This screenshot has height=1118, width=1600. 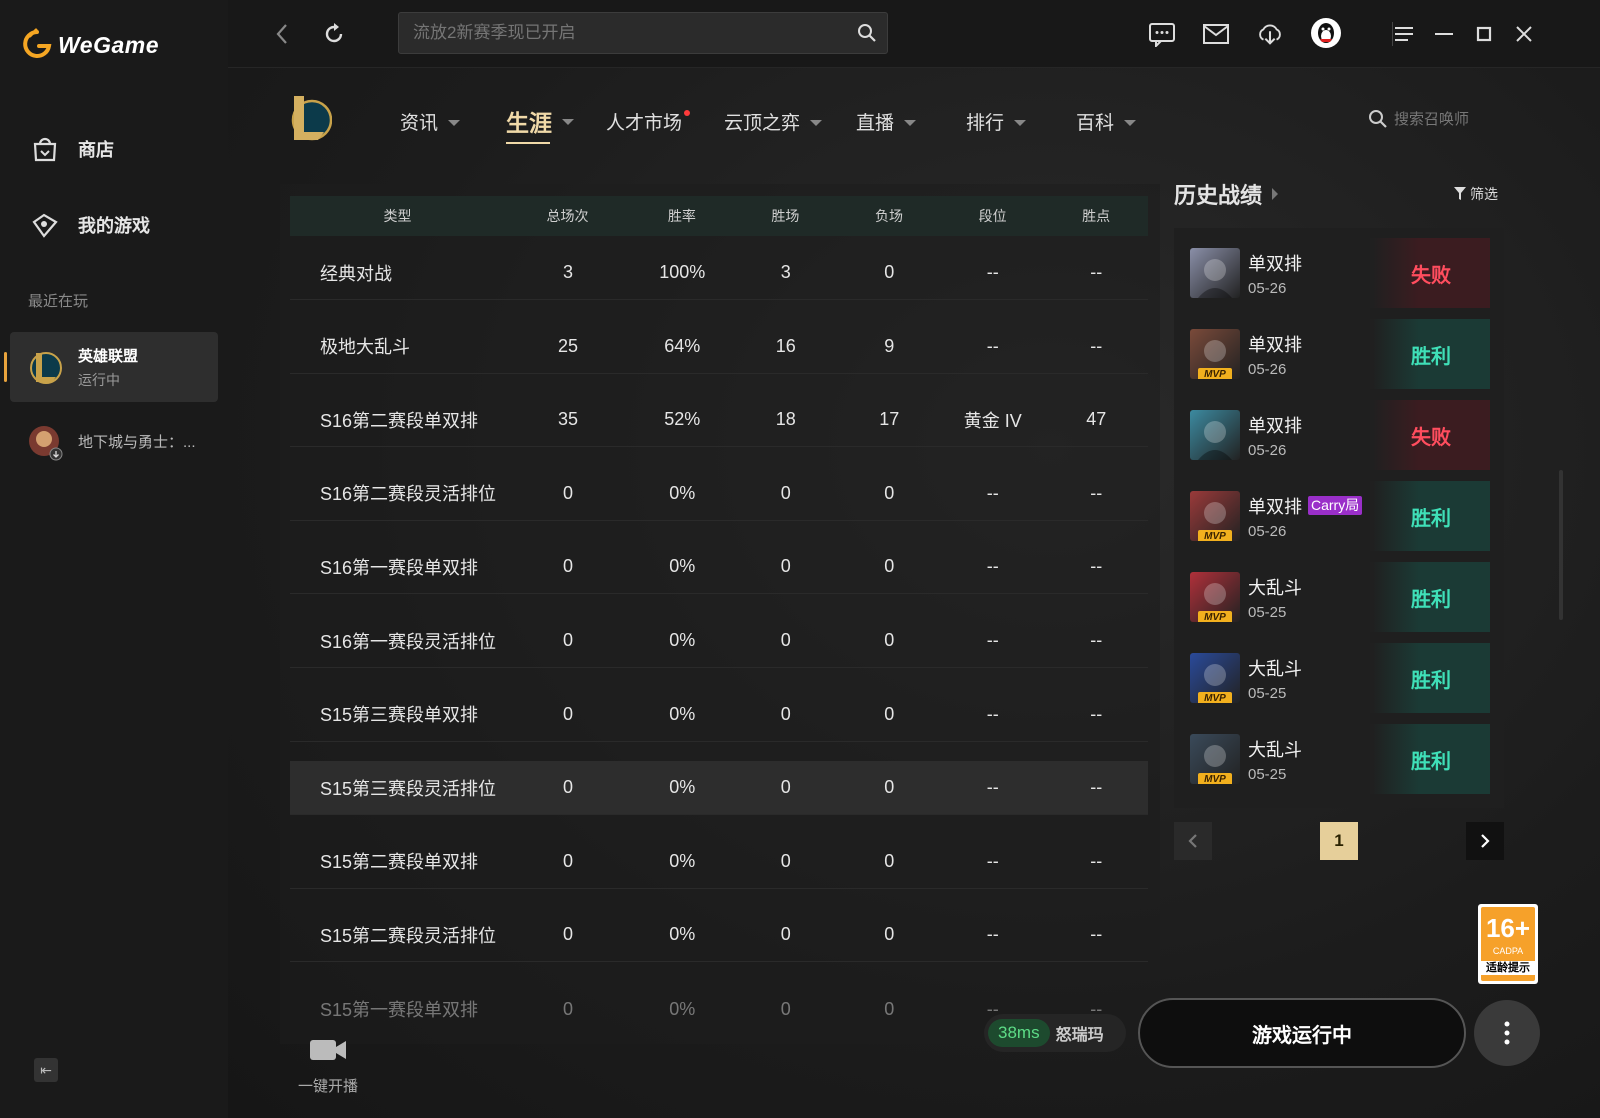 I want to click on row-wins: 0, so click(x=785, y=934).